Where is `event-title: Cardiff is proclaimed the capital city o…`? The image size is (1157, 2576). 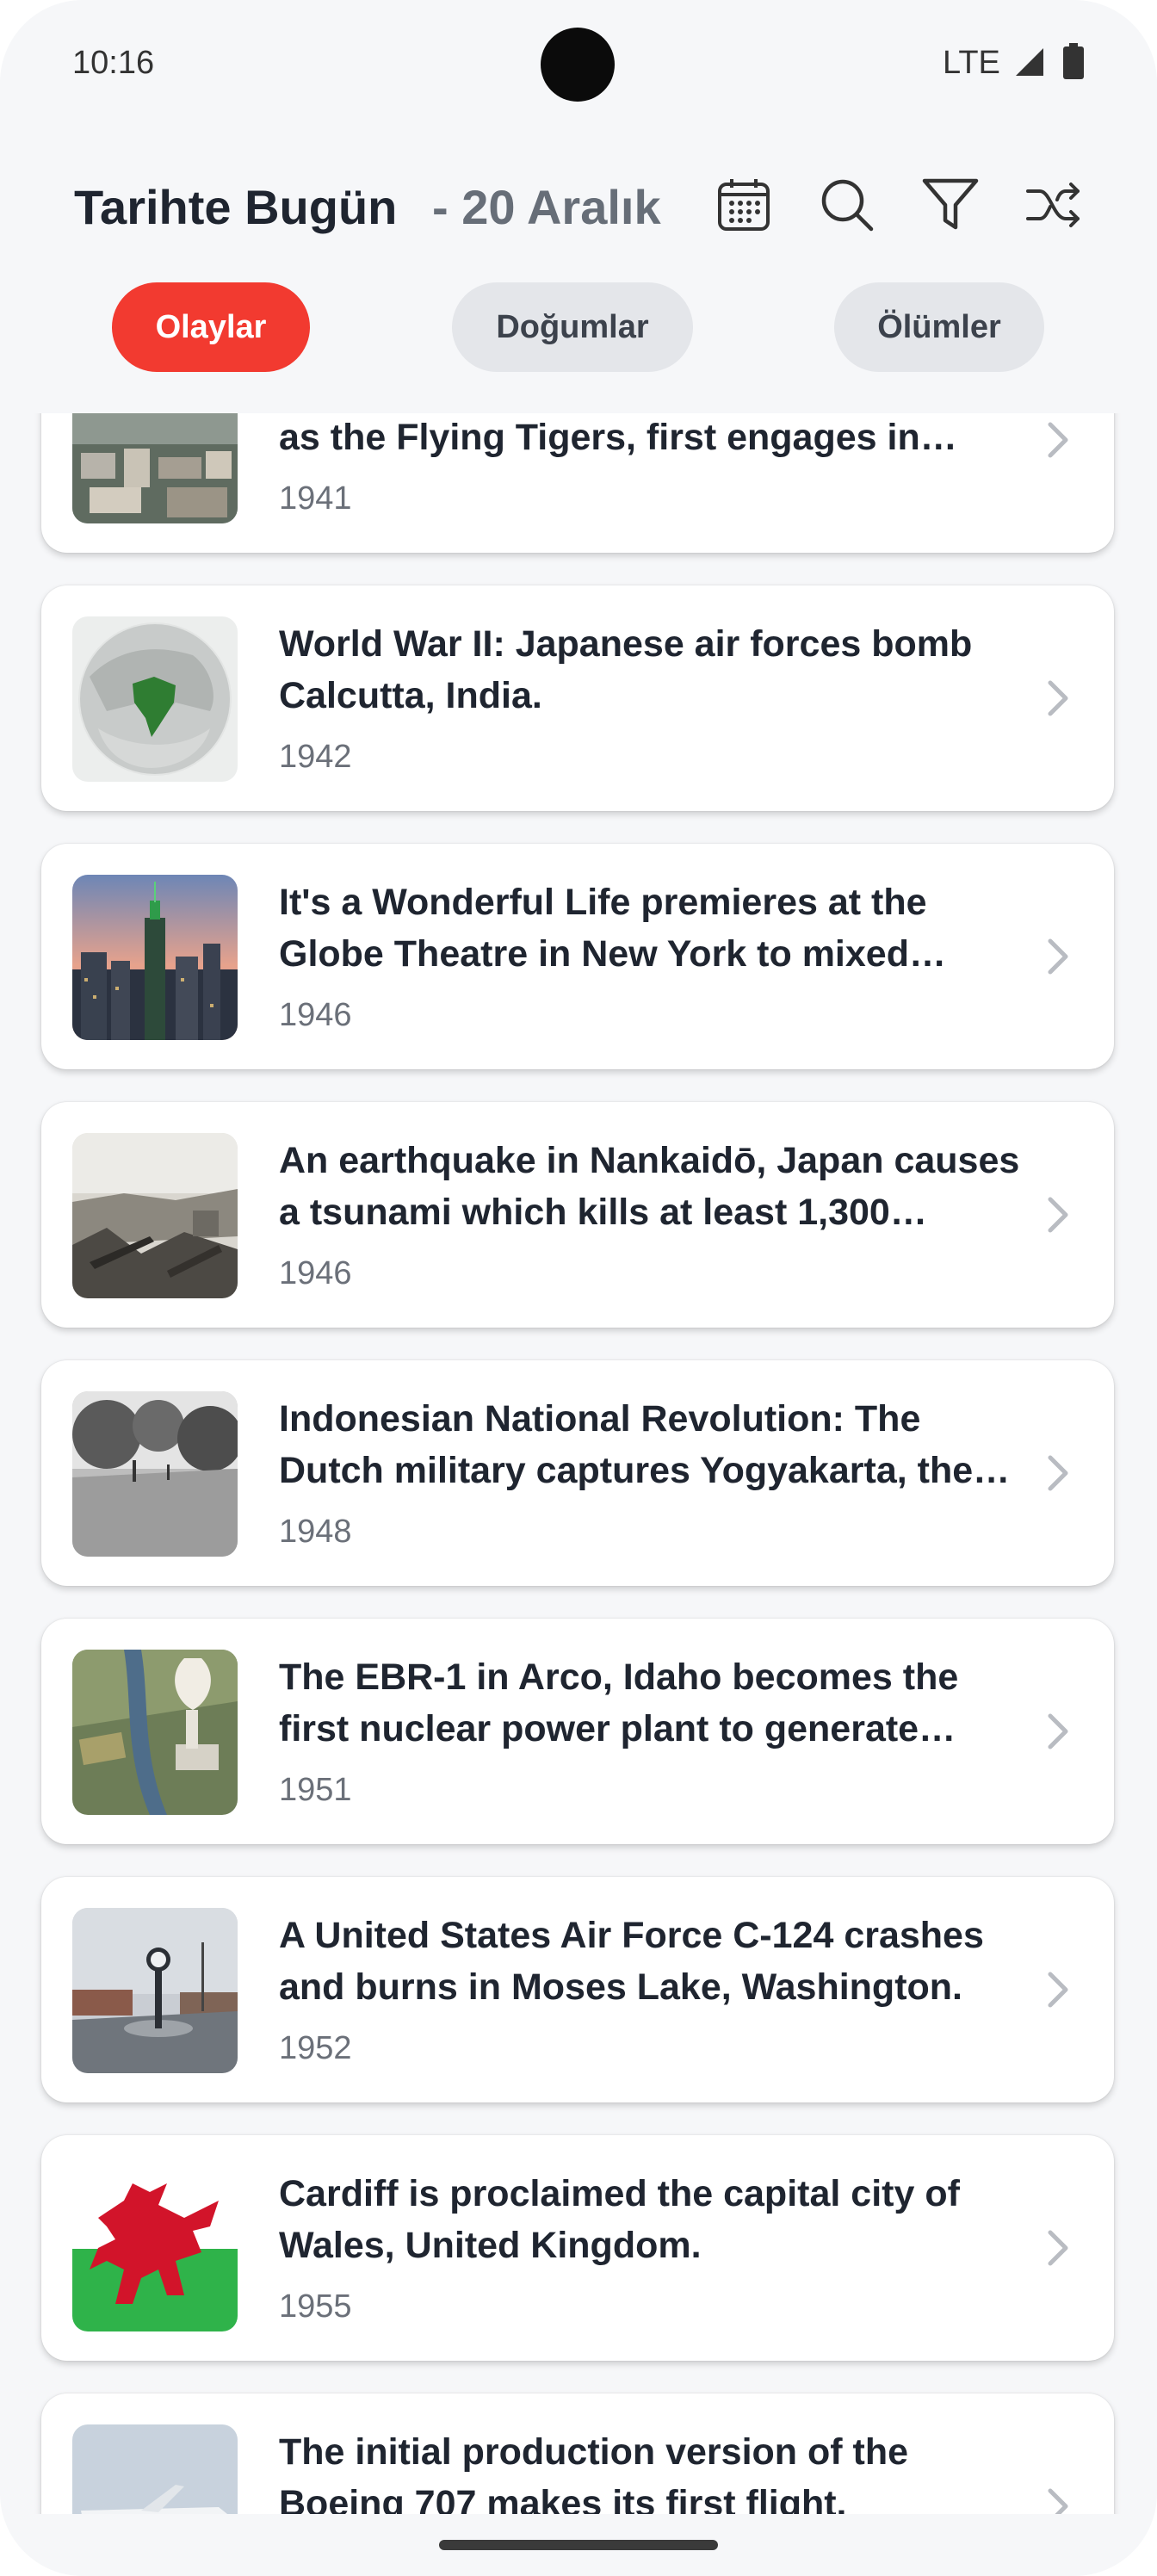
event-title: Cardiff is proclaimed the capital city o… is located at coordinates (620, 2219).